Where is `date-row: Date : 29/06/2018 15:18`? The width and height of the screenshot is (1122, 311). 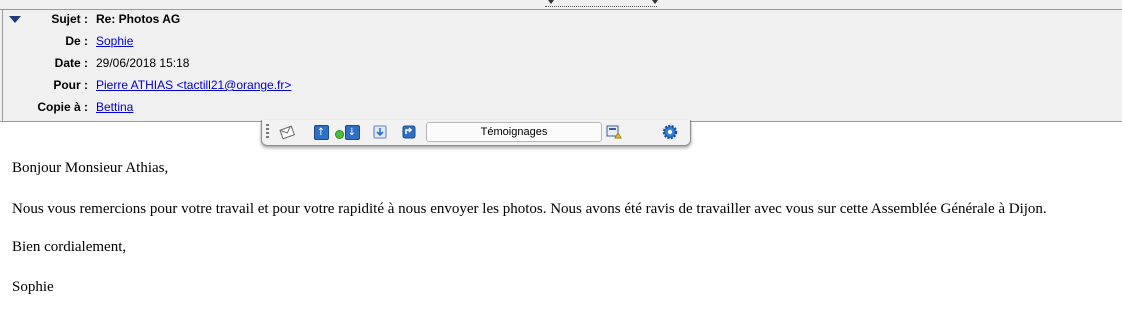 date-row: Date : 29/06/2018 15:18 is located at coordinates (400, 64).